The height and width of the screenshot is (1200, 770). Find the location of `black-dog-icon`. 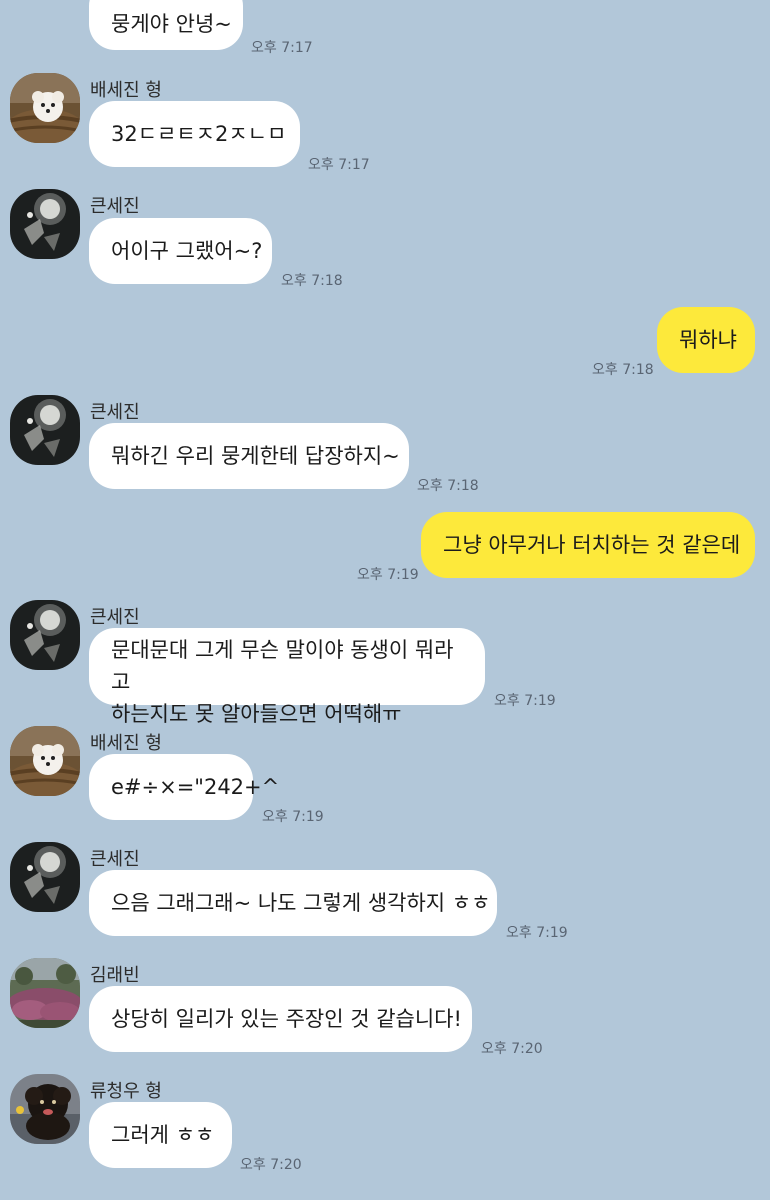

black-dog-icon is located at coordinates (45, 1109).